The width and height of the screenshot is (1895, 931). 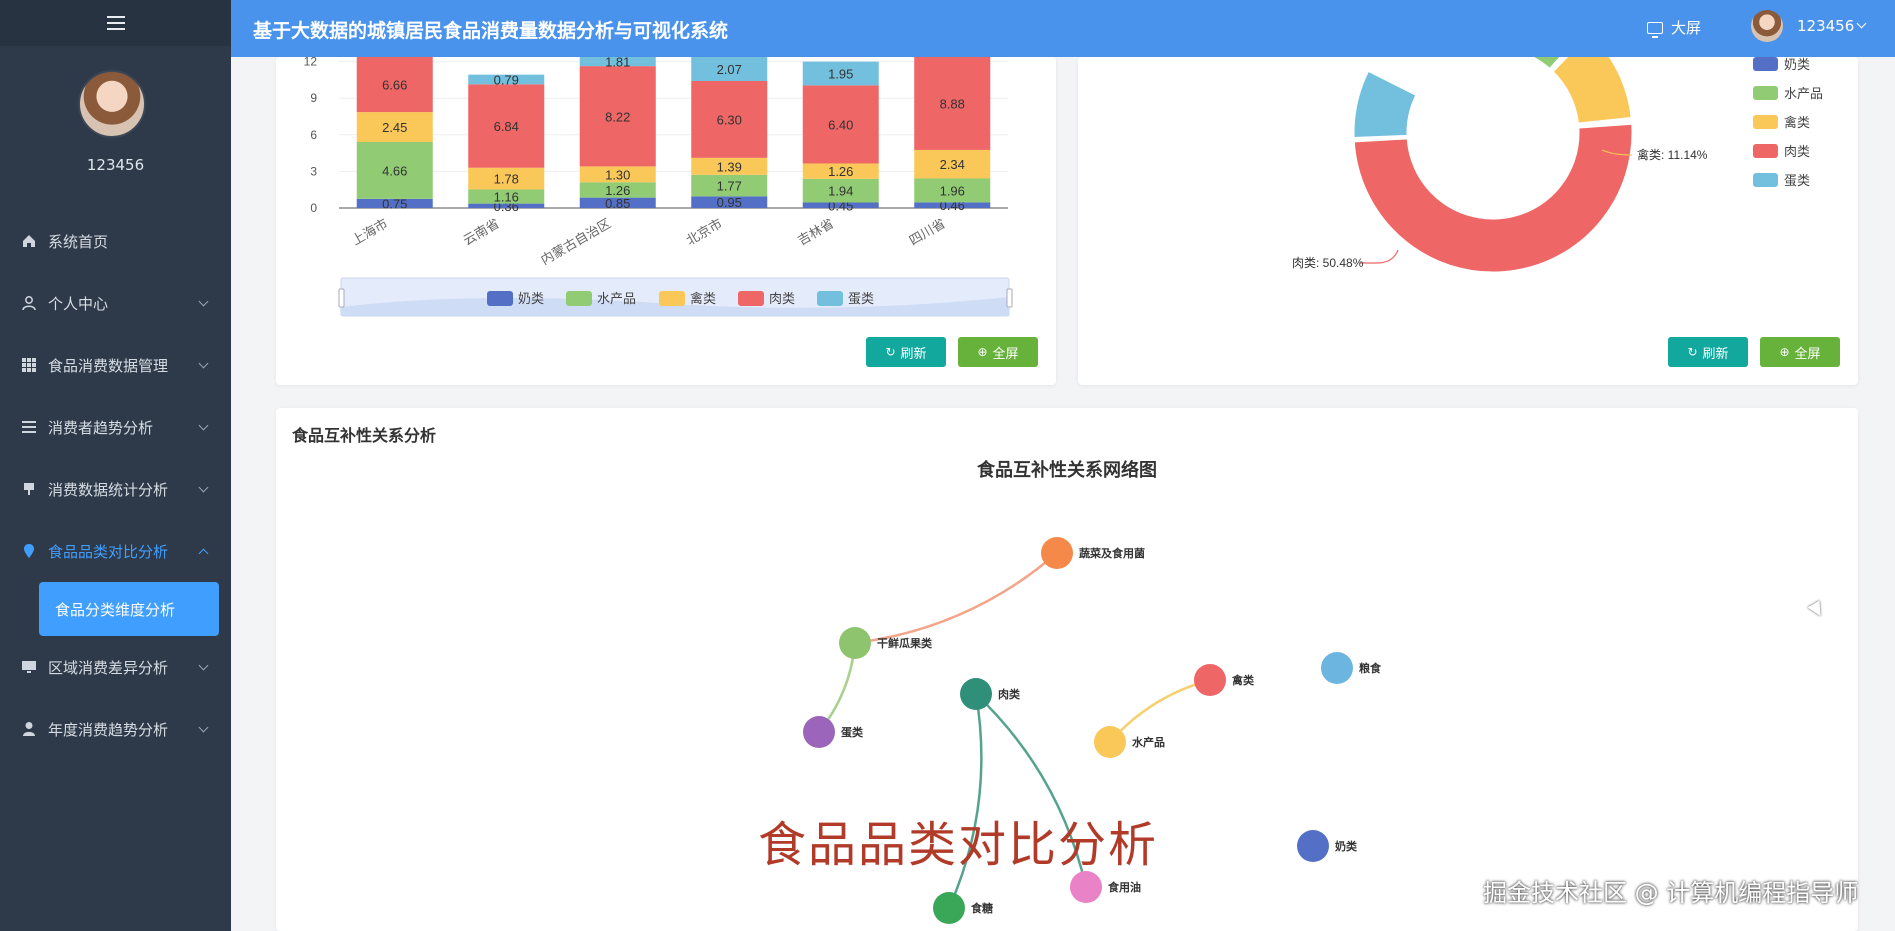 I want to click on y-tick-label: 6, so click(x=313, y=135).